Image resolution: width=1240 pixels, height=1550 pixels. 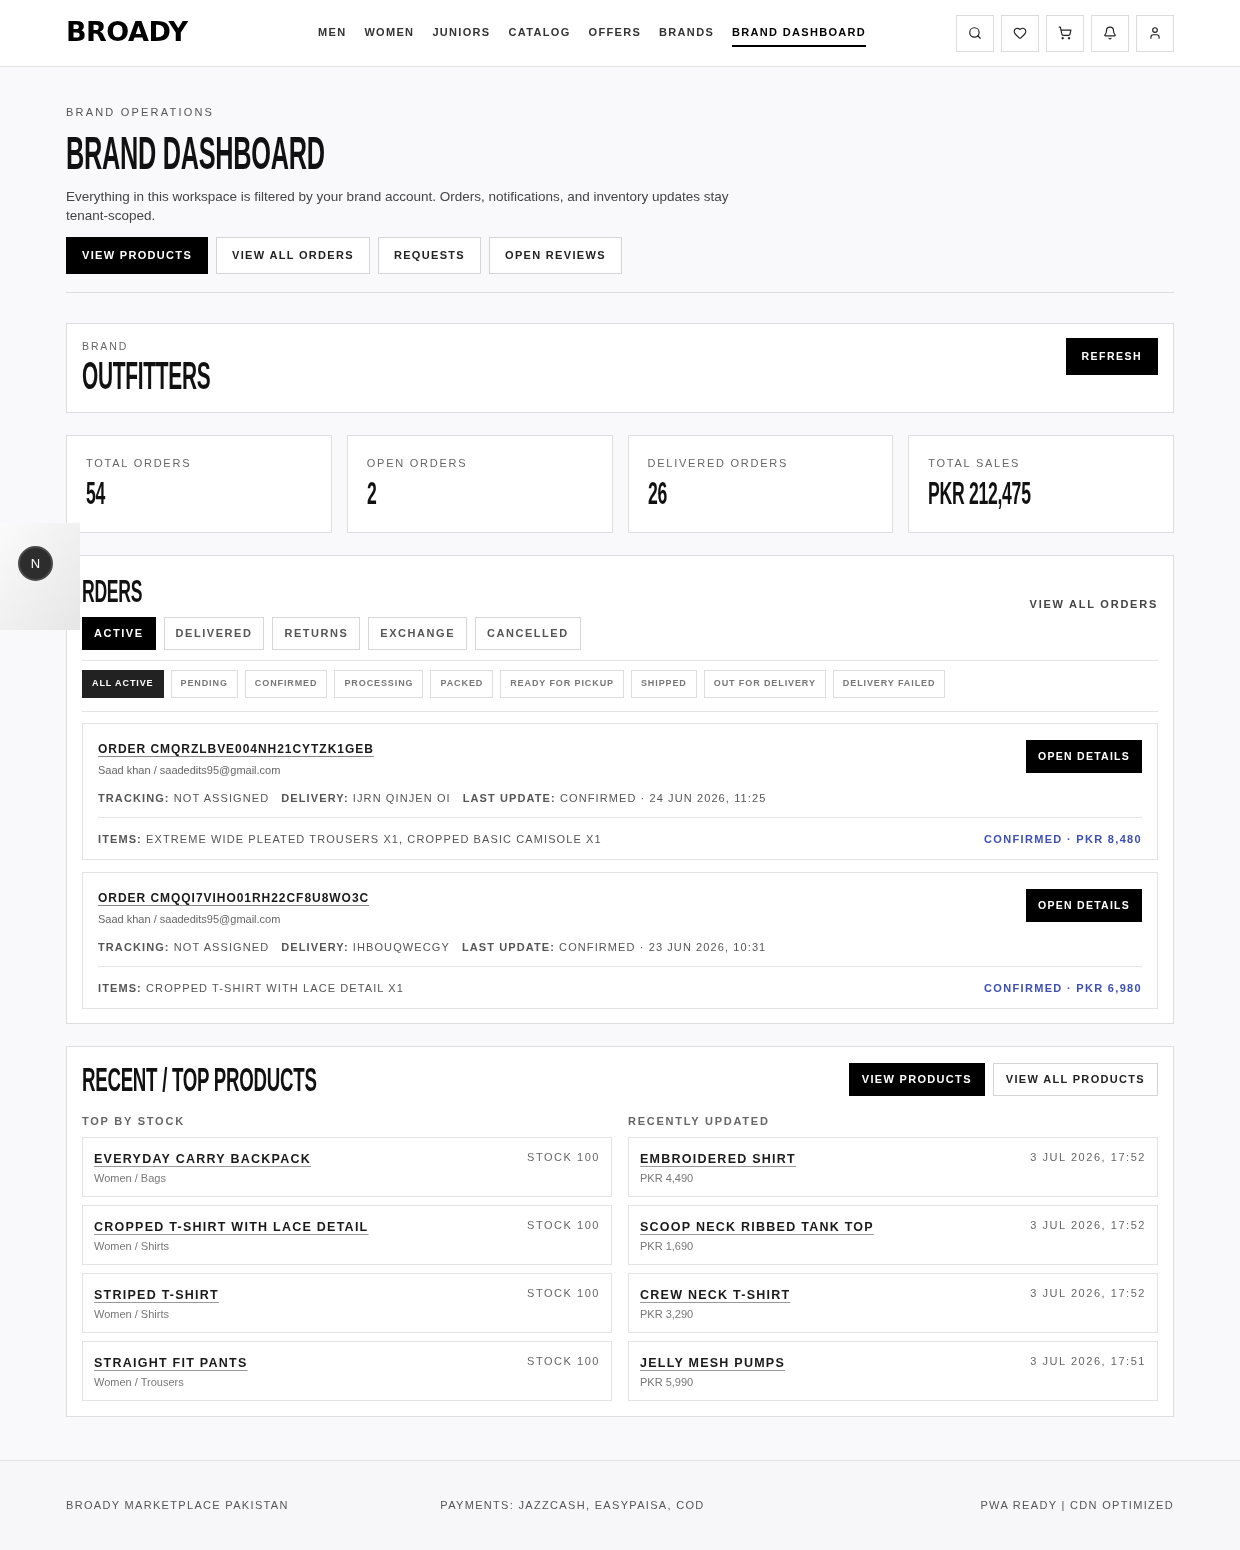 What do you see at coordinates (699, 1121) in the screenshot?
I see `column-heading: RECENTLY UPDATED` at bounding box center [699, 1121].